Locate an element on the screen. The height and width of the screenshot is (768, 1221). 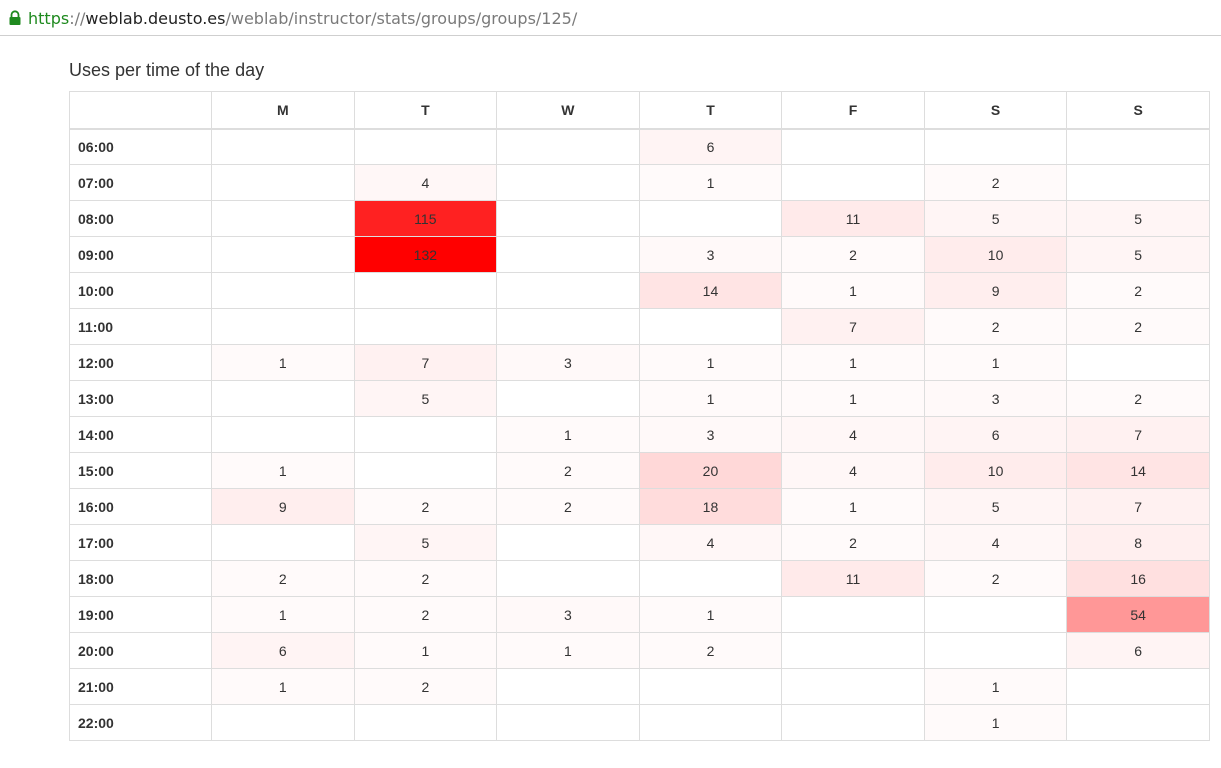
table-row: 19:00 1 2 3 1 54 is located at coordinates (639, 614).